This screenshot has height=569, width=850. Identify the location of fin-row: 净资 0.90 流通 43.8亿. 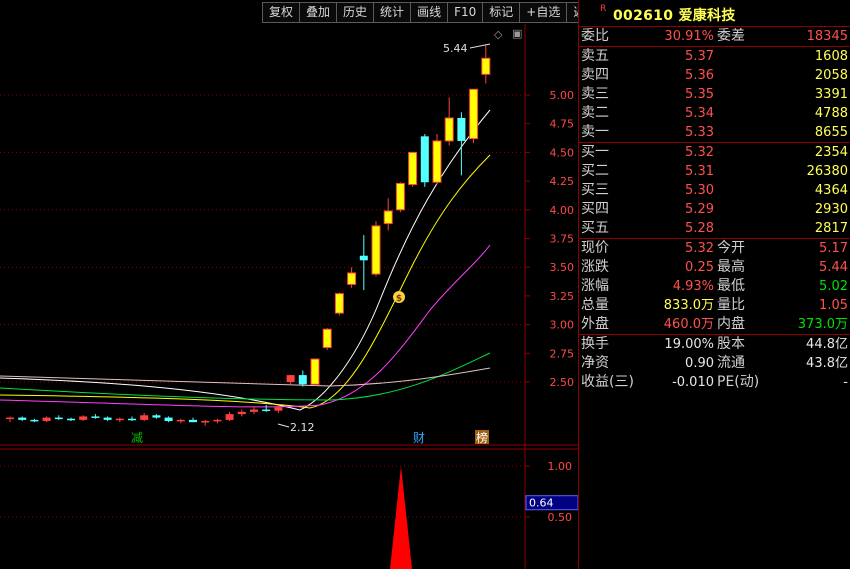
(714, 363).